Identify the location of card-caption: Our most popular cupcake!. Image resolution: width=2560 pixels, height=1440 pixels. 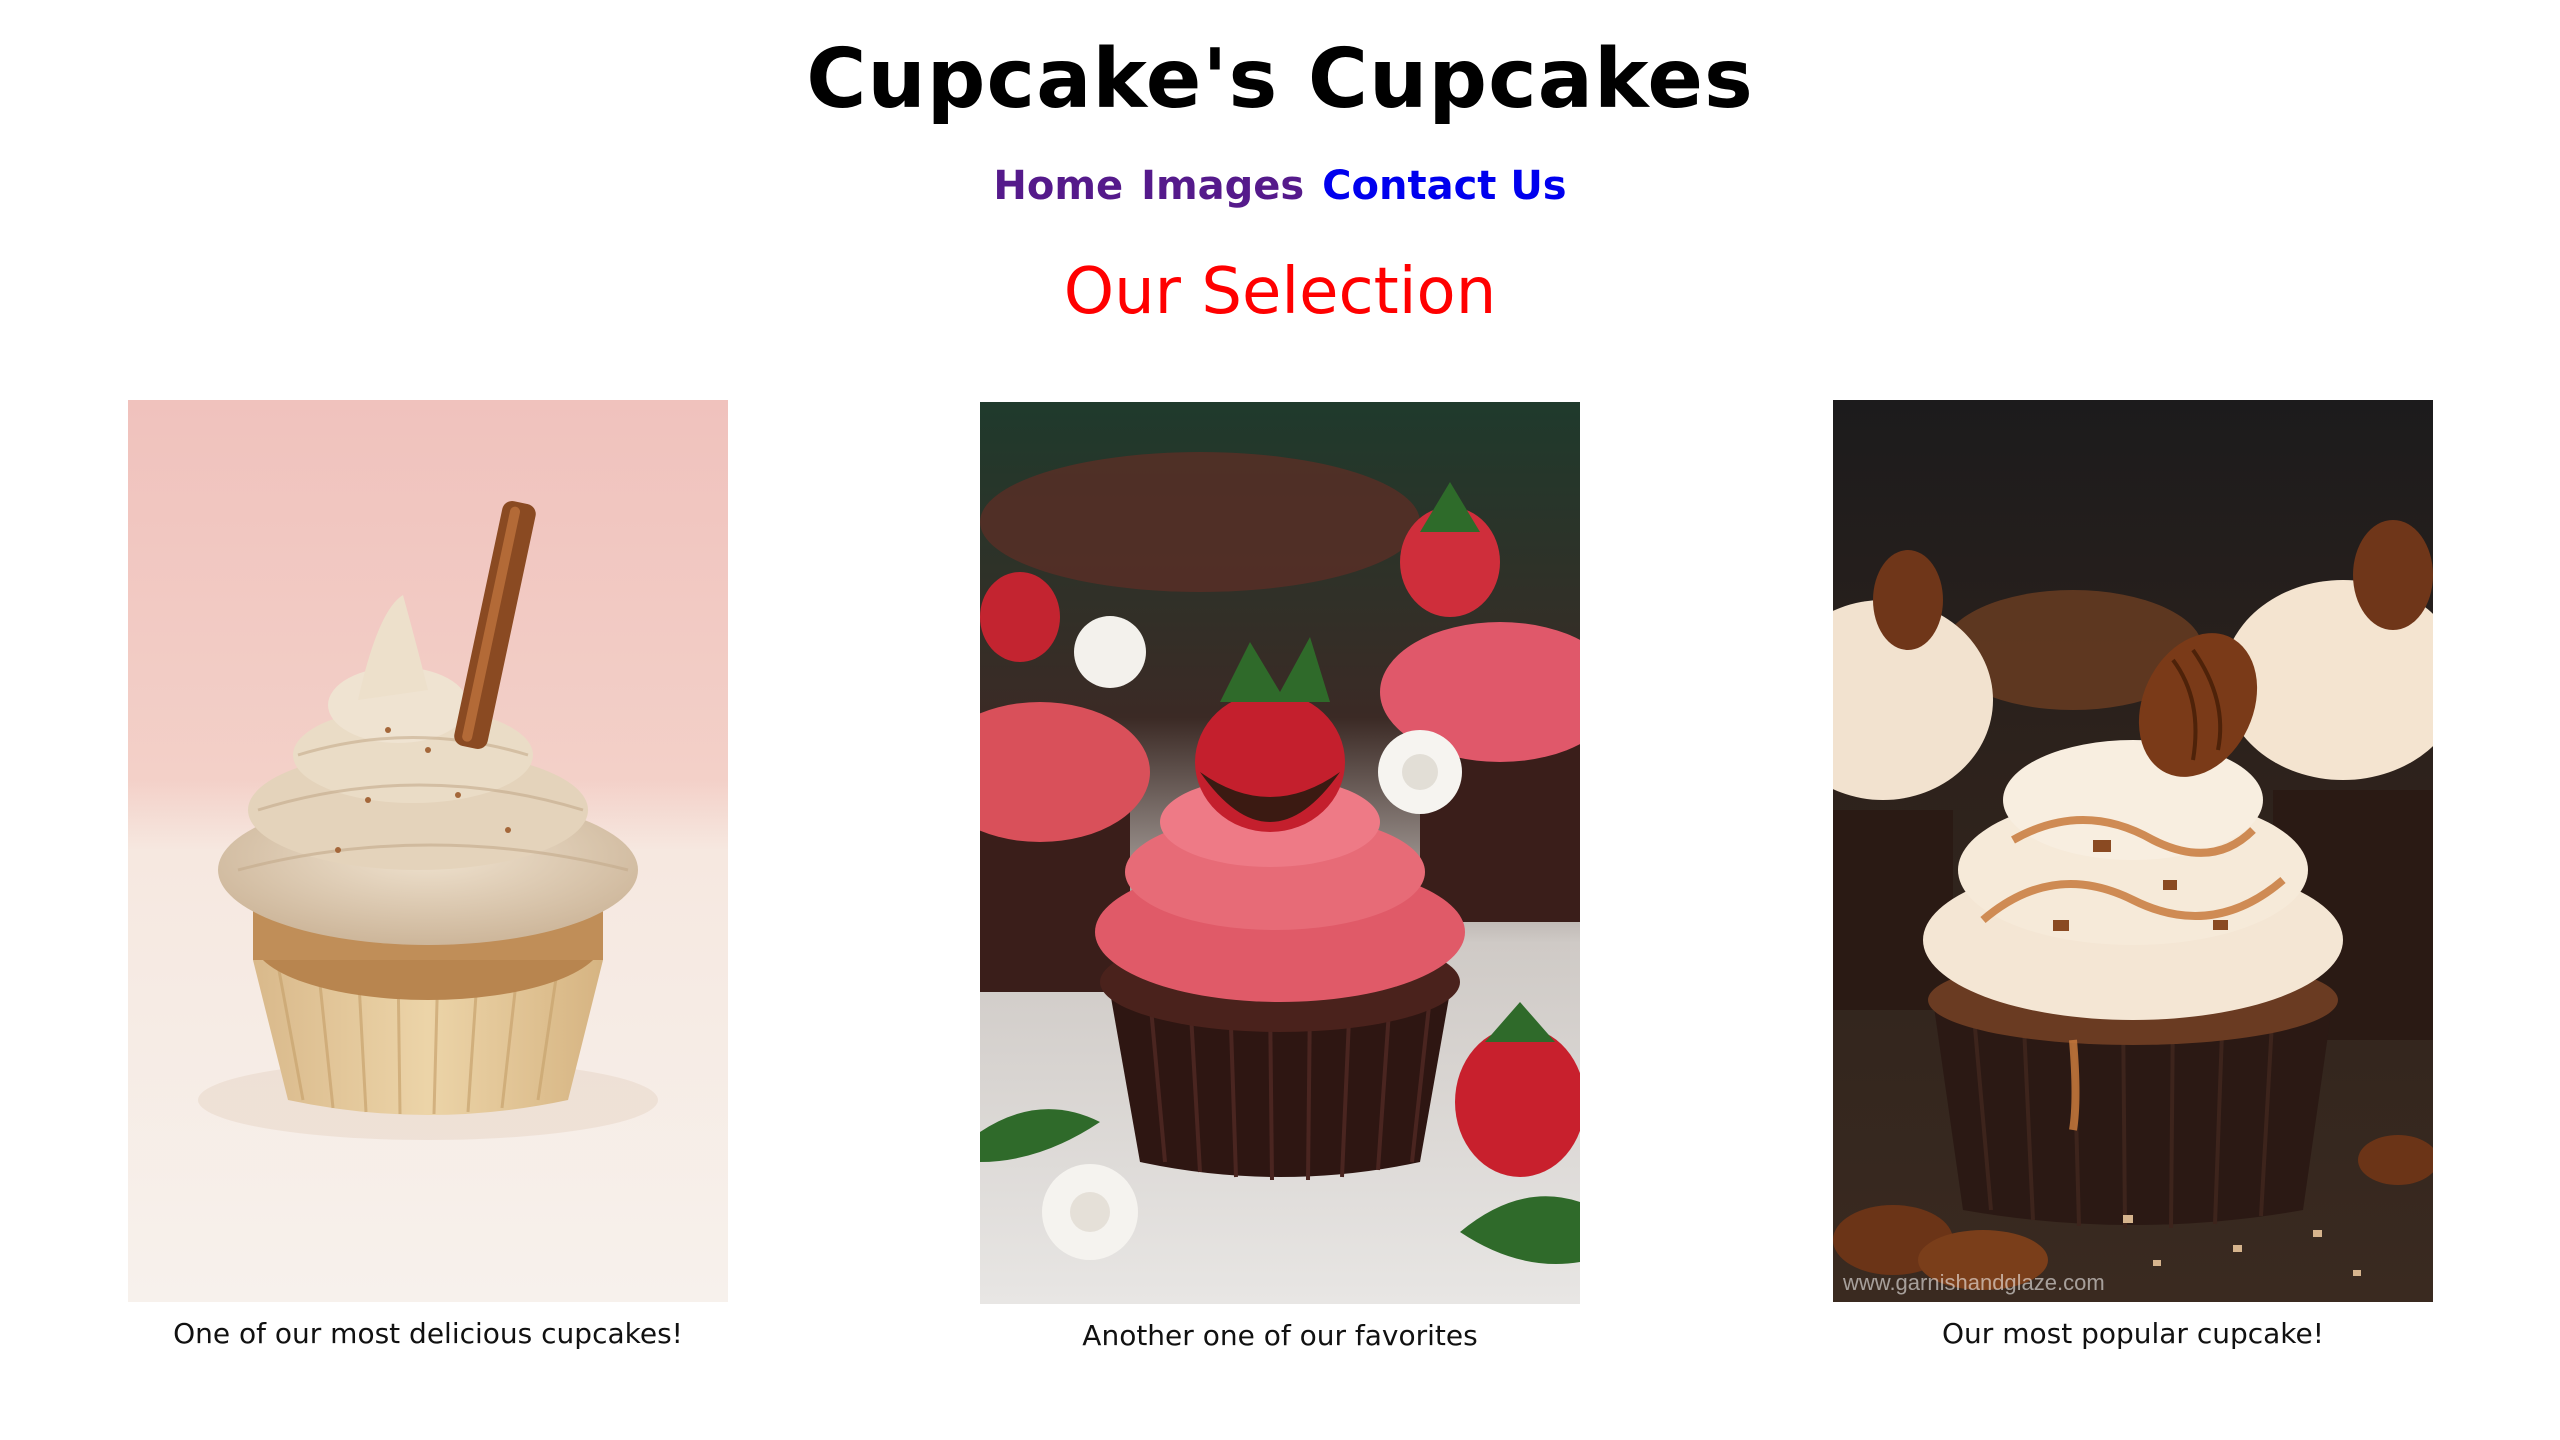
(2133, 1333).